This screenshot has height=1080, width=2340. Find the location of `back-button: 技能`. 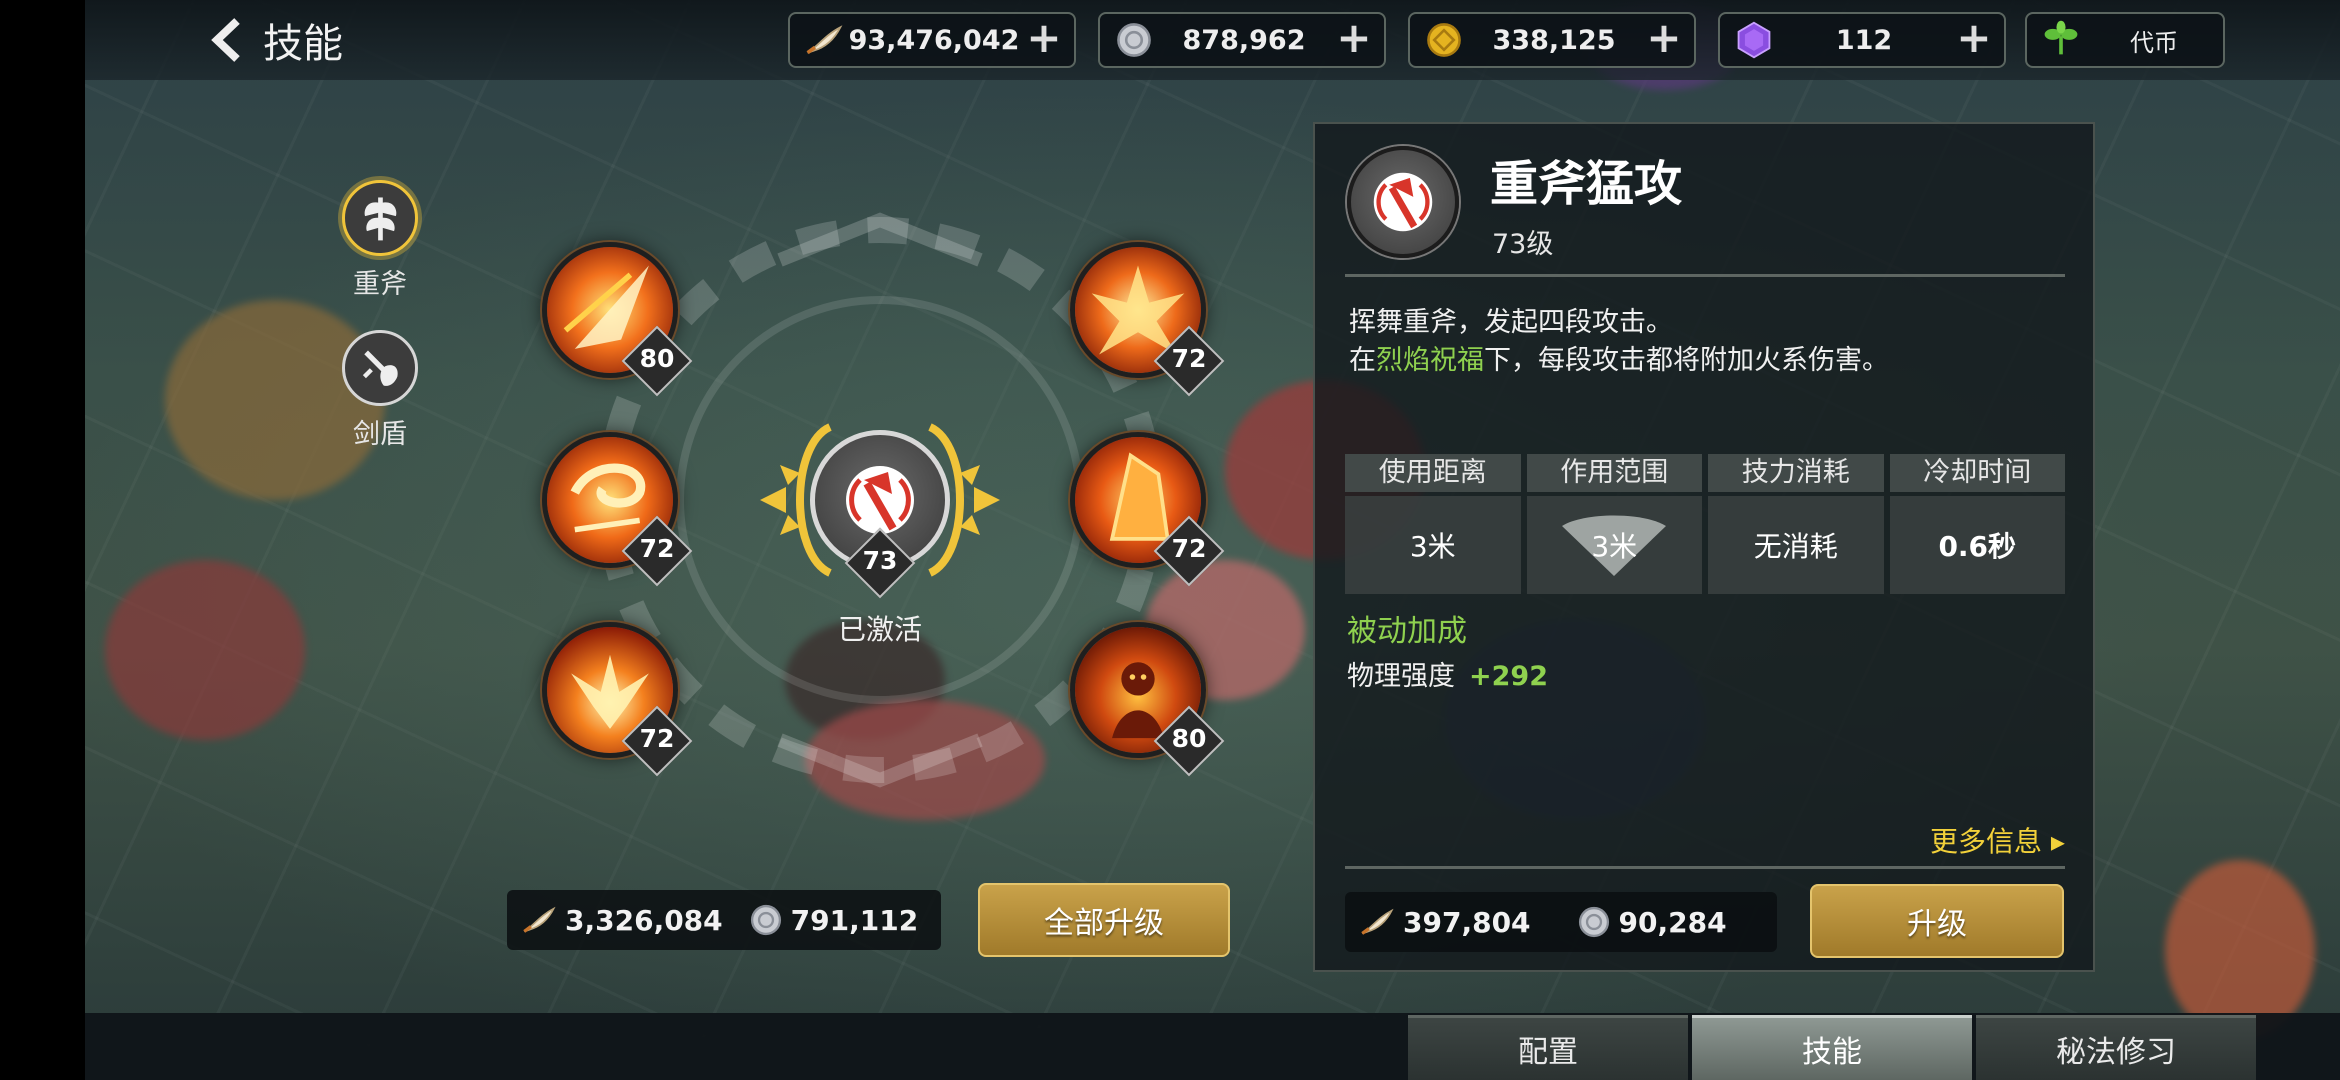

back-button: 技能 is located at coordinates (290, 40).